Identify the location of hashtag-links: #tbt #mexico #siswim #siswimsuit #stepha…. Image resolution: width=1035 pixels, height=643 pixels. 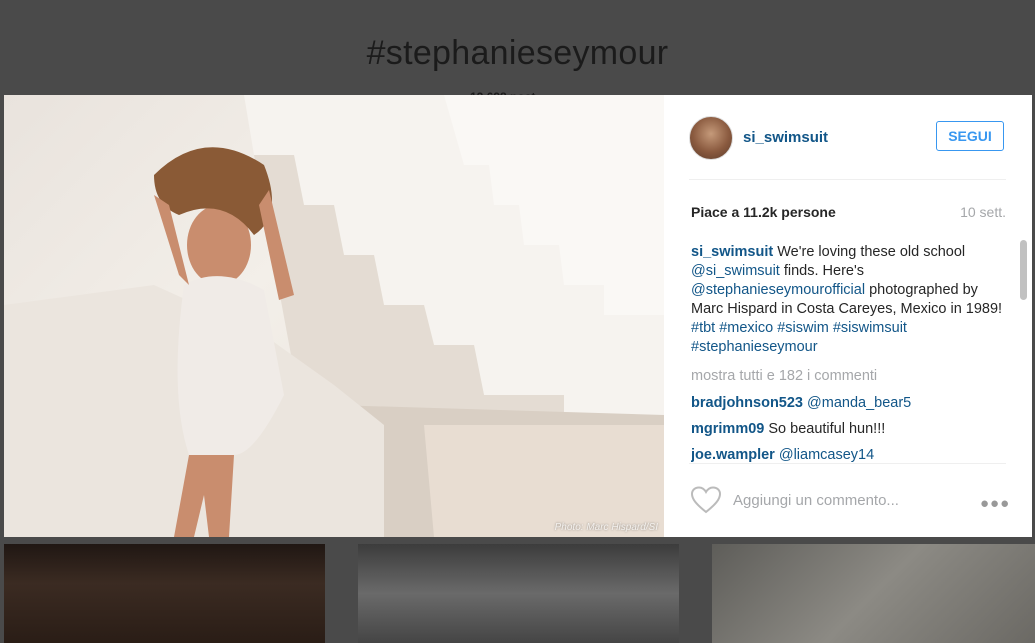
(799, 337).